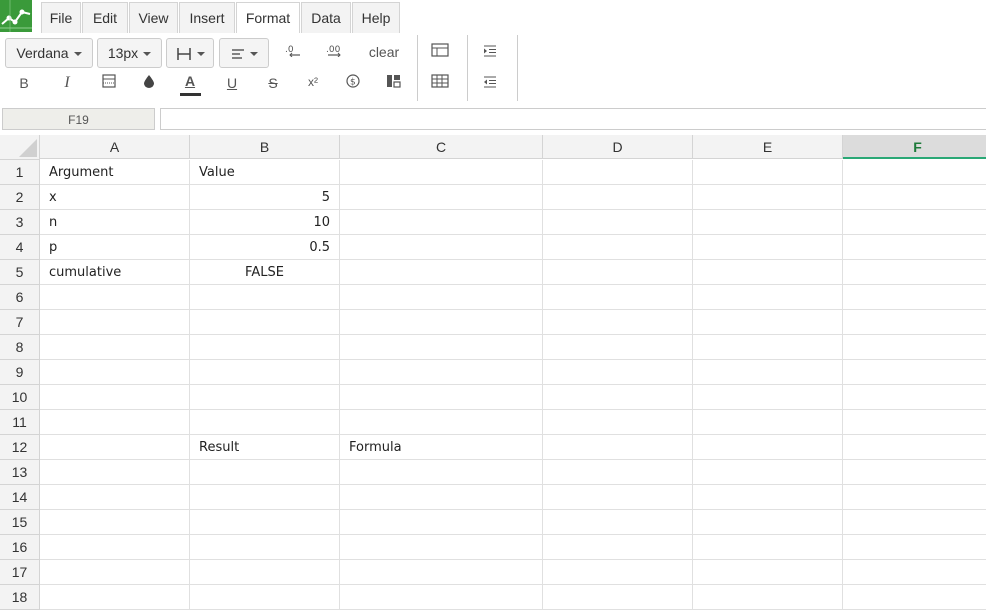  I want to click on cell-a2: x, so click(115, 197).